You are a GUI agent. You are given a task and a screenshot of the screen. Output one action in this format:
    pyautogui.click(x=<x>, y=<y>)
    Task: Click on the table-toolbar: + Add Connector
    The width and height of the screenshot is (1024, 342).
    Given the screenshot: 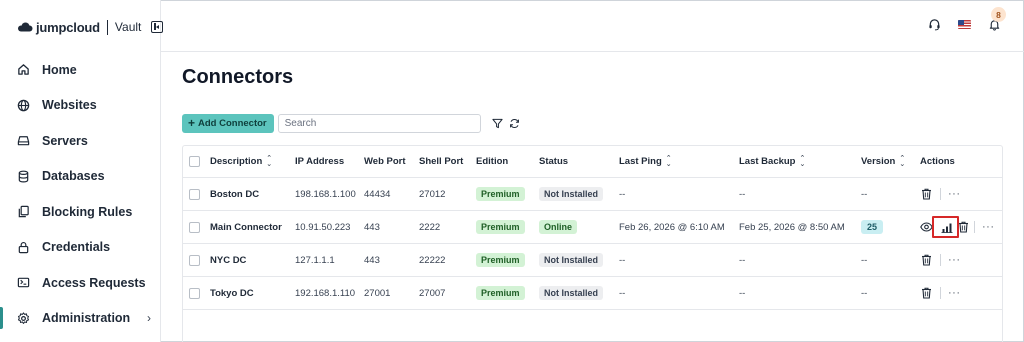 What is the action you would take?
    pyautogui.click(x=351, y=123)
    